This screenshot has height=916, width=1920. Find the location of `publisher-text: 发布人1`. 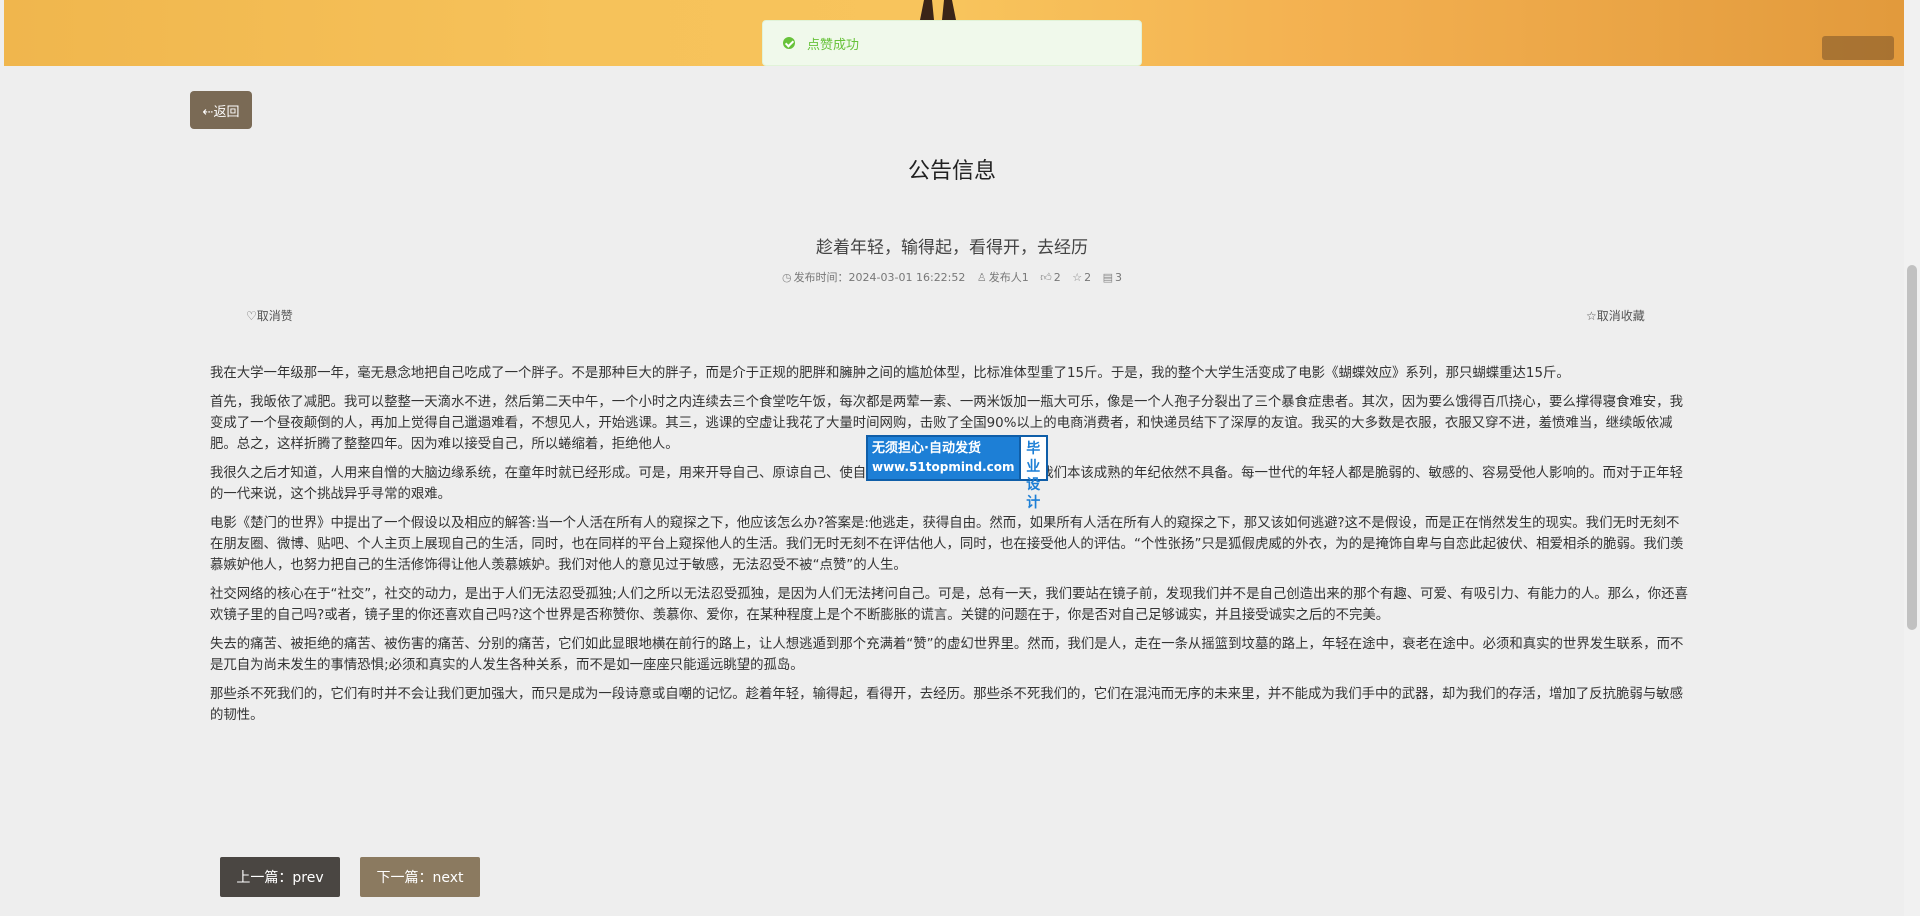

publisher-text: 发布人1 is located at coordinates (1008, 277).